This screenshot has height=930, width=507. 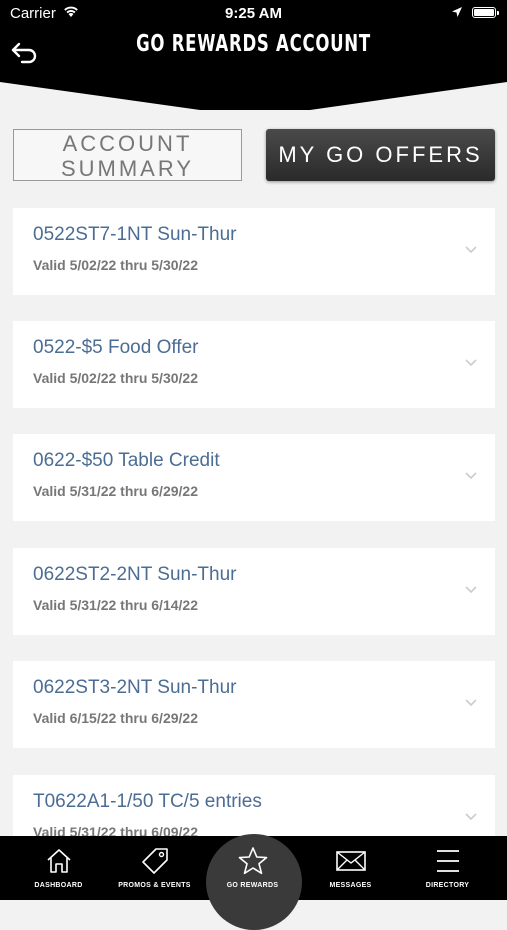 What do you see at coordinates (253, 44) in the screenshot?
I see `page-title: GO REWARDS ACCOUNT` at bounding box center [253, 44].